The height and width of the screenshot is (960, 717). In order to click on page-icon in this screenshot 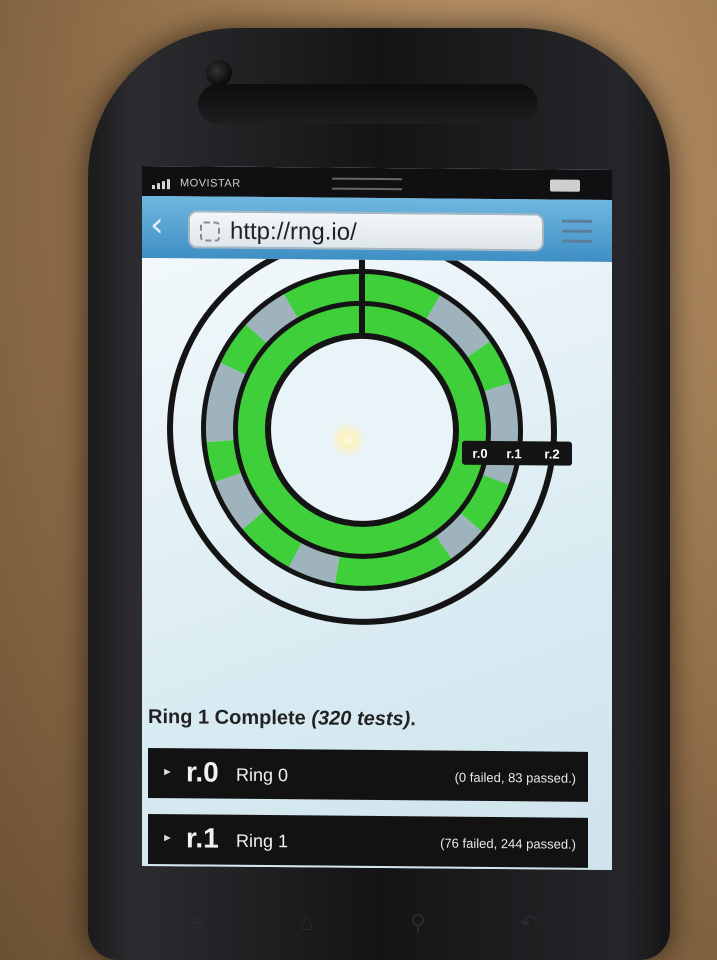, I will do `click(210, 231)`.